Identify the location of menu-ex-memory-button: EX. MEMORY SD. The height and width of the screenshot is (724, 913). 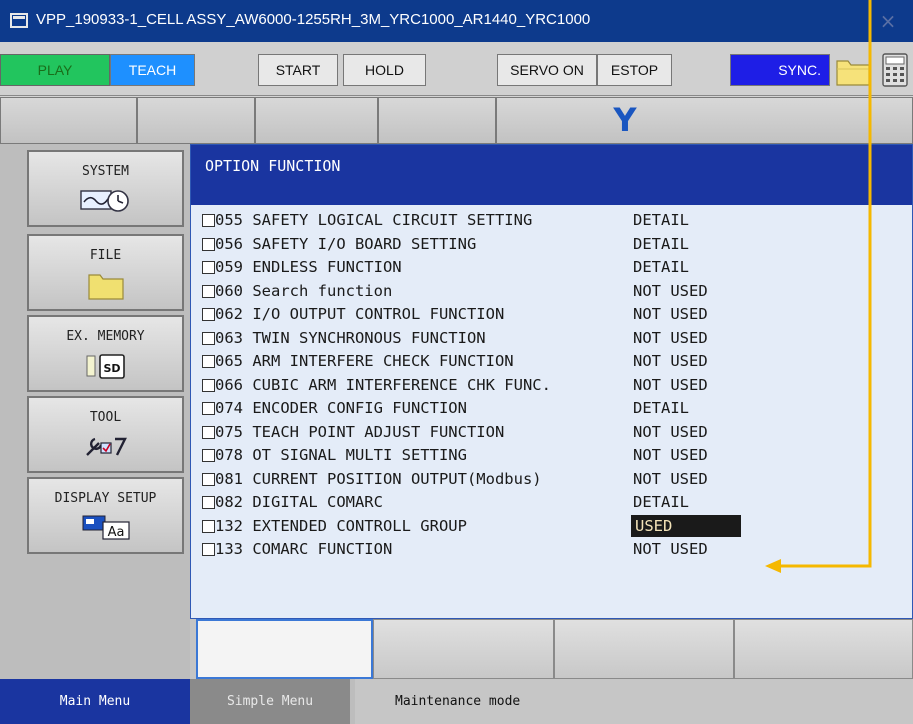
(105, 353).